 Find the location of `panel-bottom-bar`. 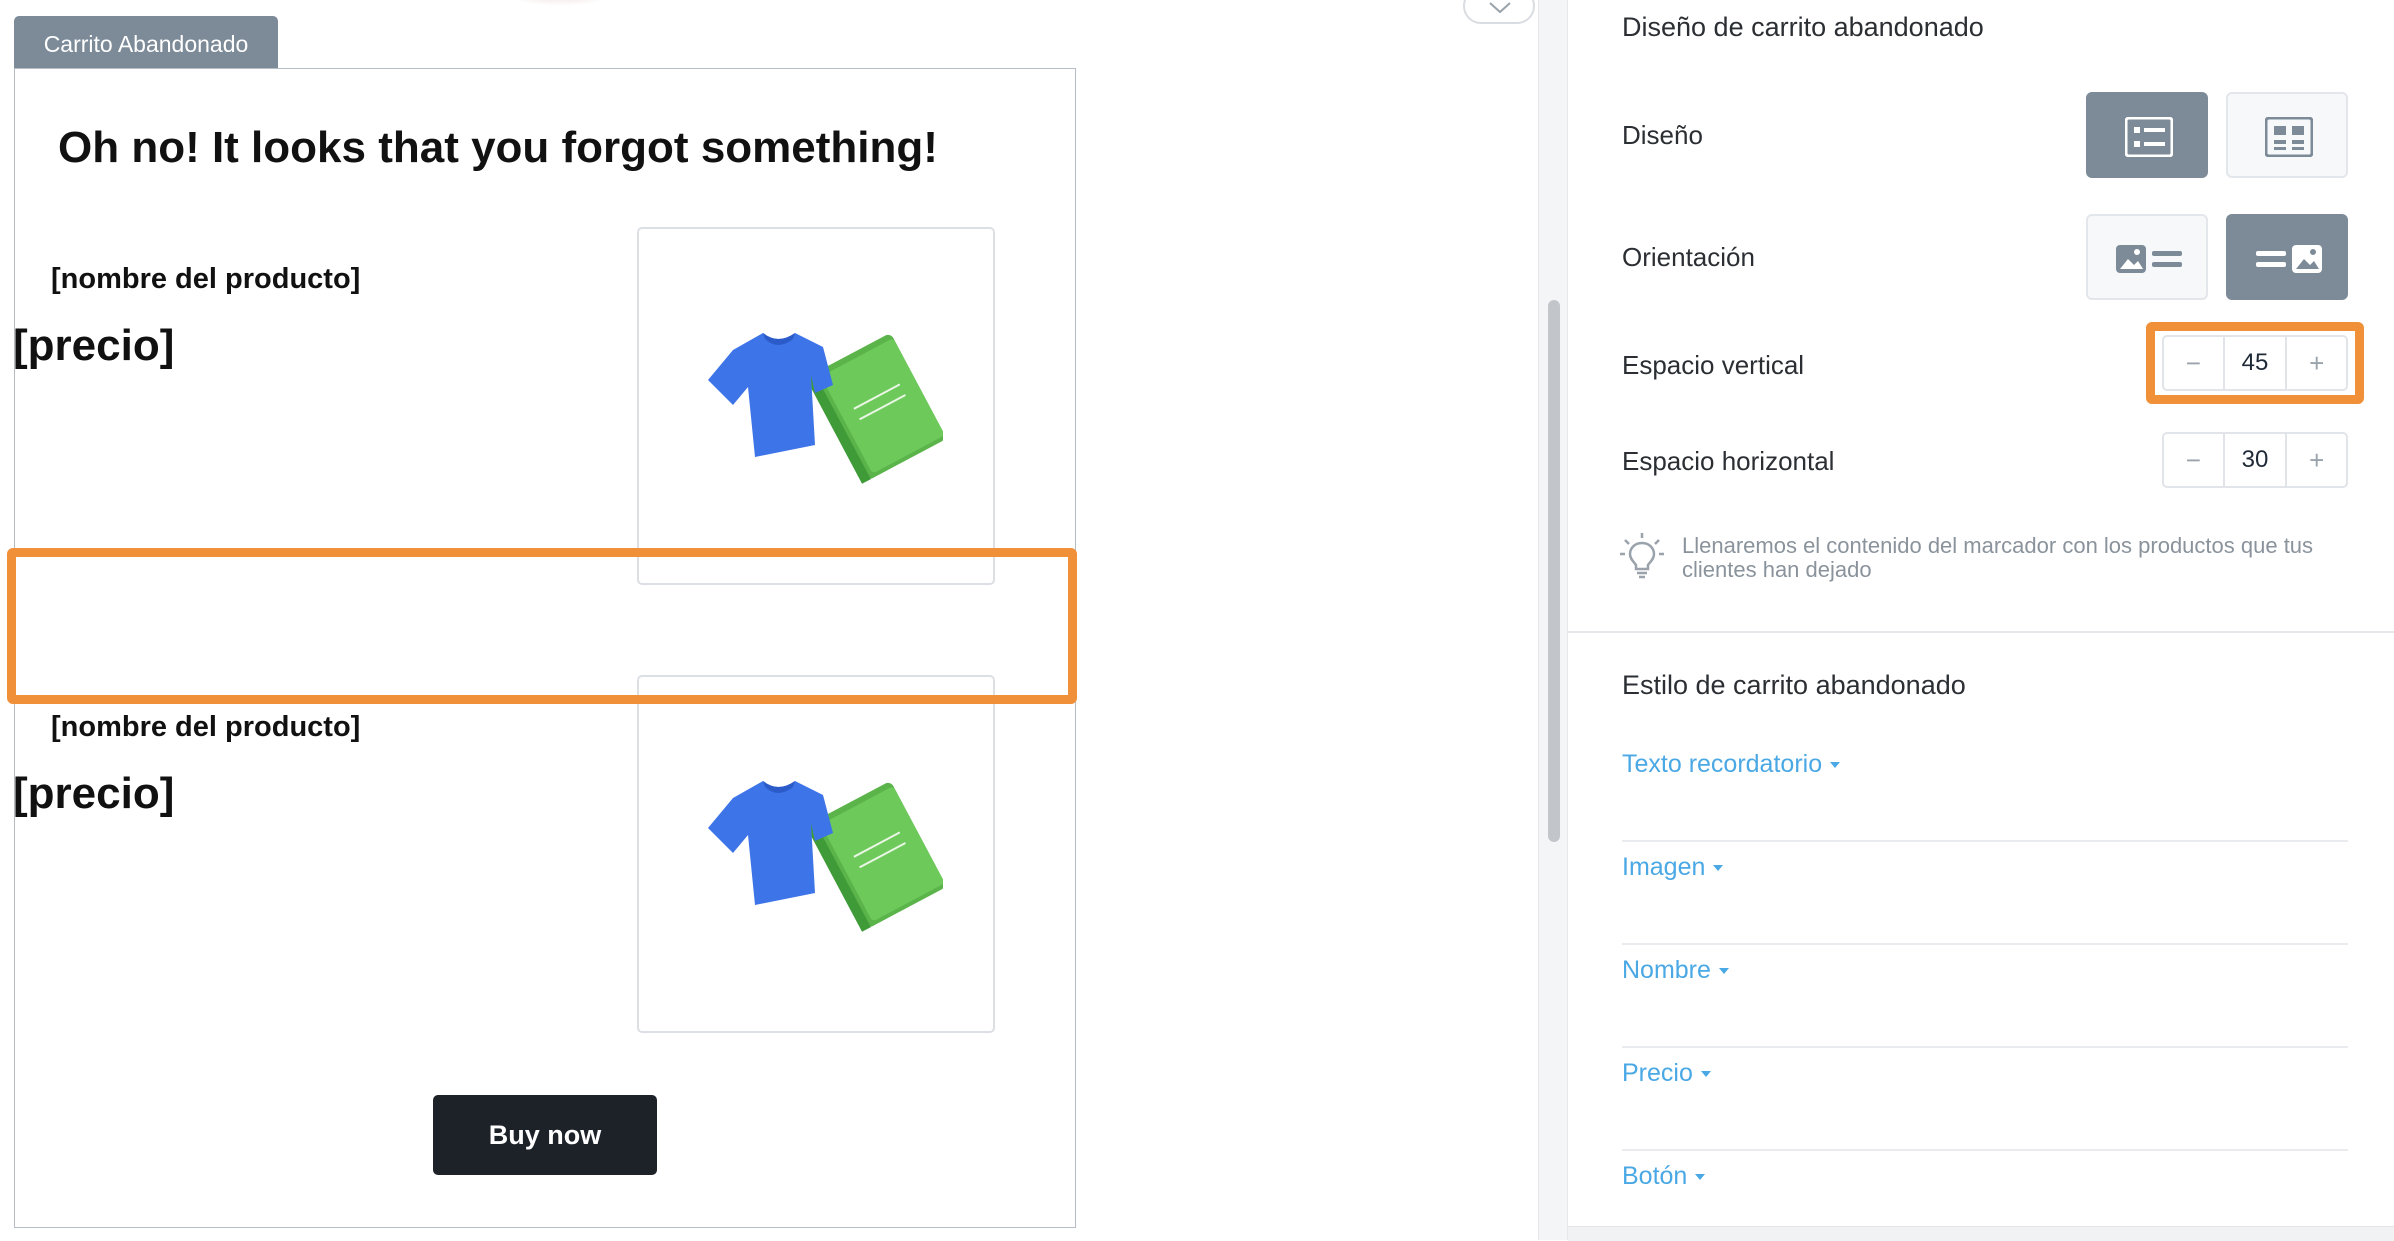

panel-bottom-bar is located at coordinates (1981, 1233).